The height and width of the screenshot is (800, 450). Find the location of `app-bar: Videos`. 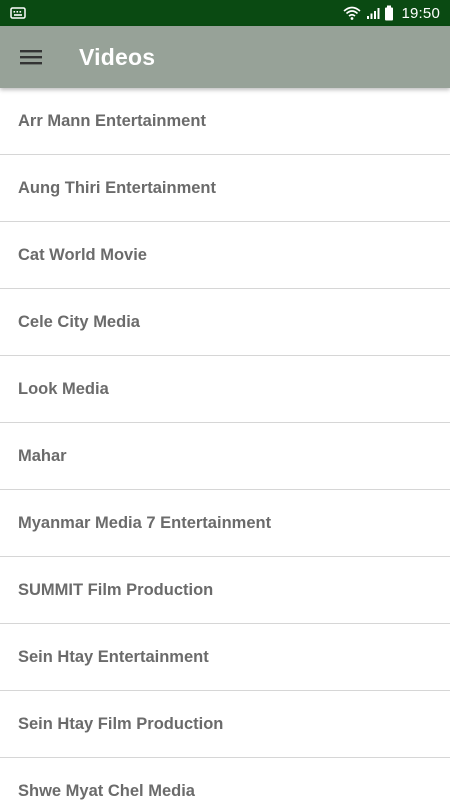

app-bar: Videos is located at coordinates (225, 57).